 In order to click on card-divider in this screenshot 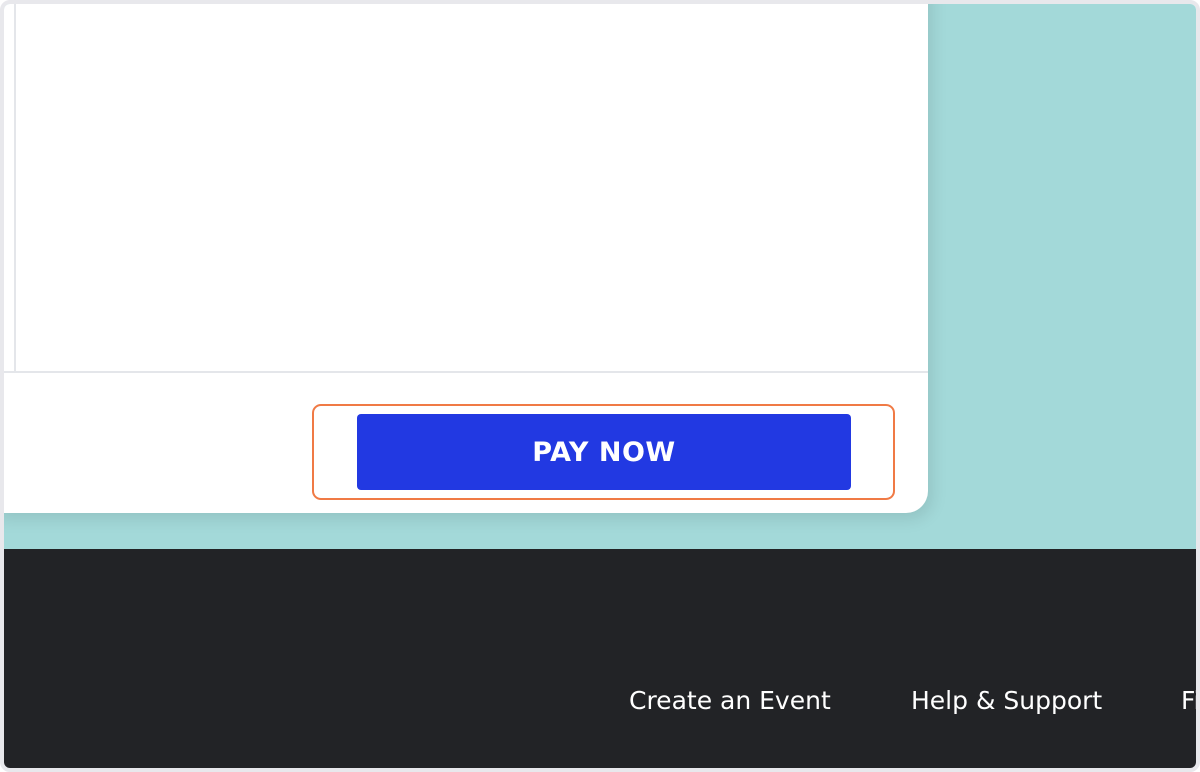, I will do `click(466, 372)`.